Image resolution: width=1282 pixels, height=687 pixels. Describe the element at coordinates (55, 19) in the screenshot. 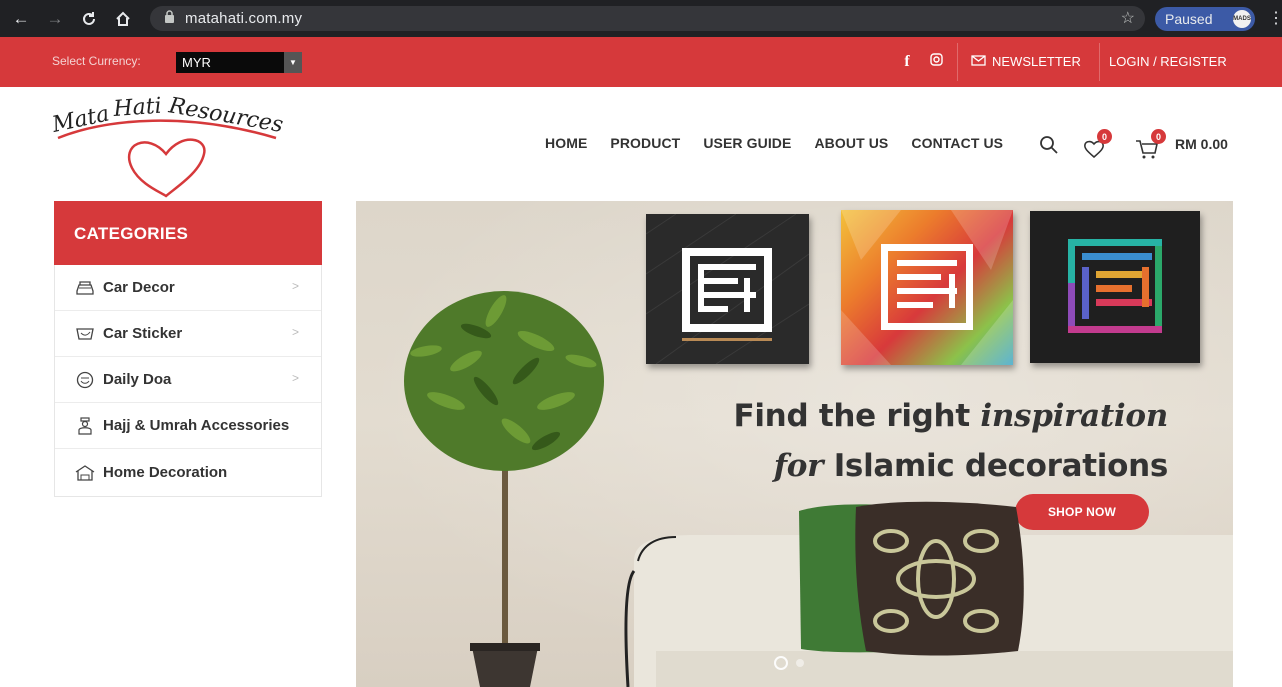

I see `forward-icon: →` at that location.